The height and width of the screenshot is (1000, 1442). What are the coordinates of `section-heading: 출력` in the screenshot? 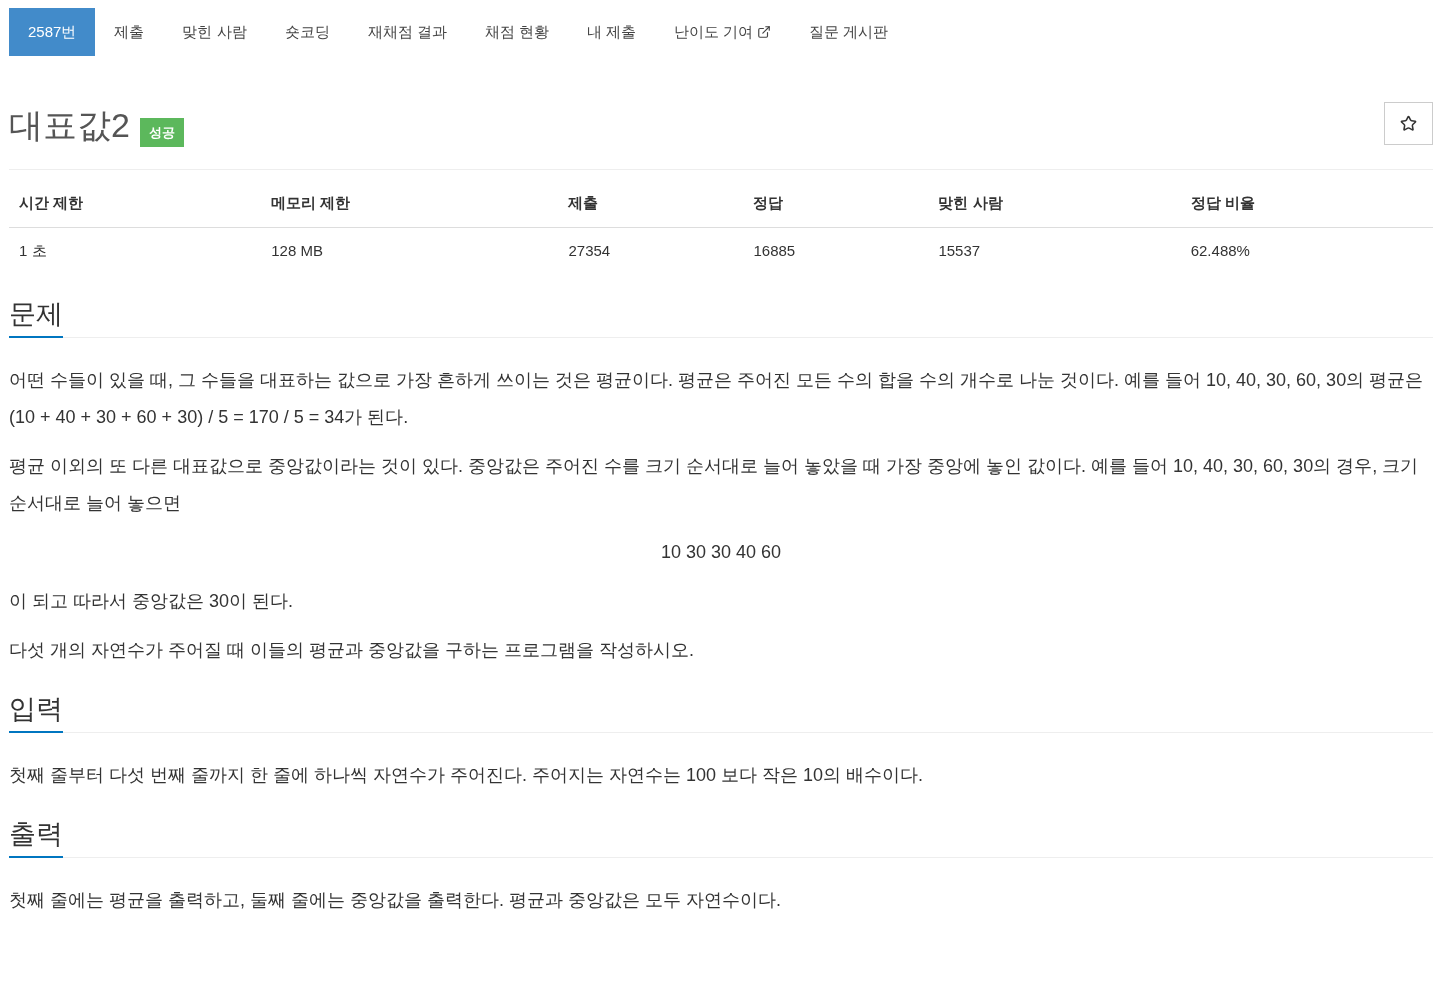 It's located at (36, 836).